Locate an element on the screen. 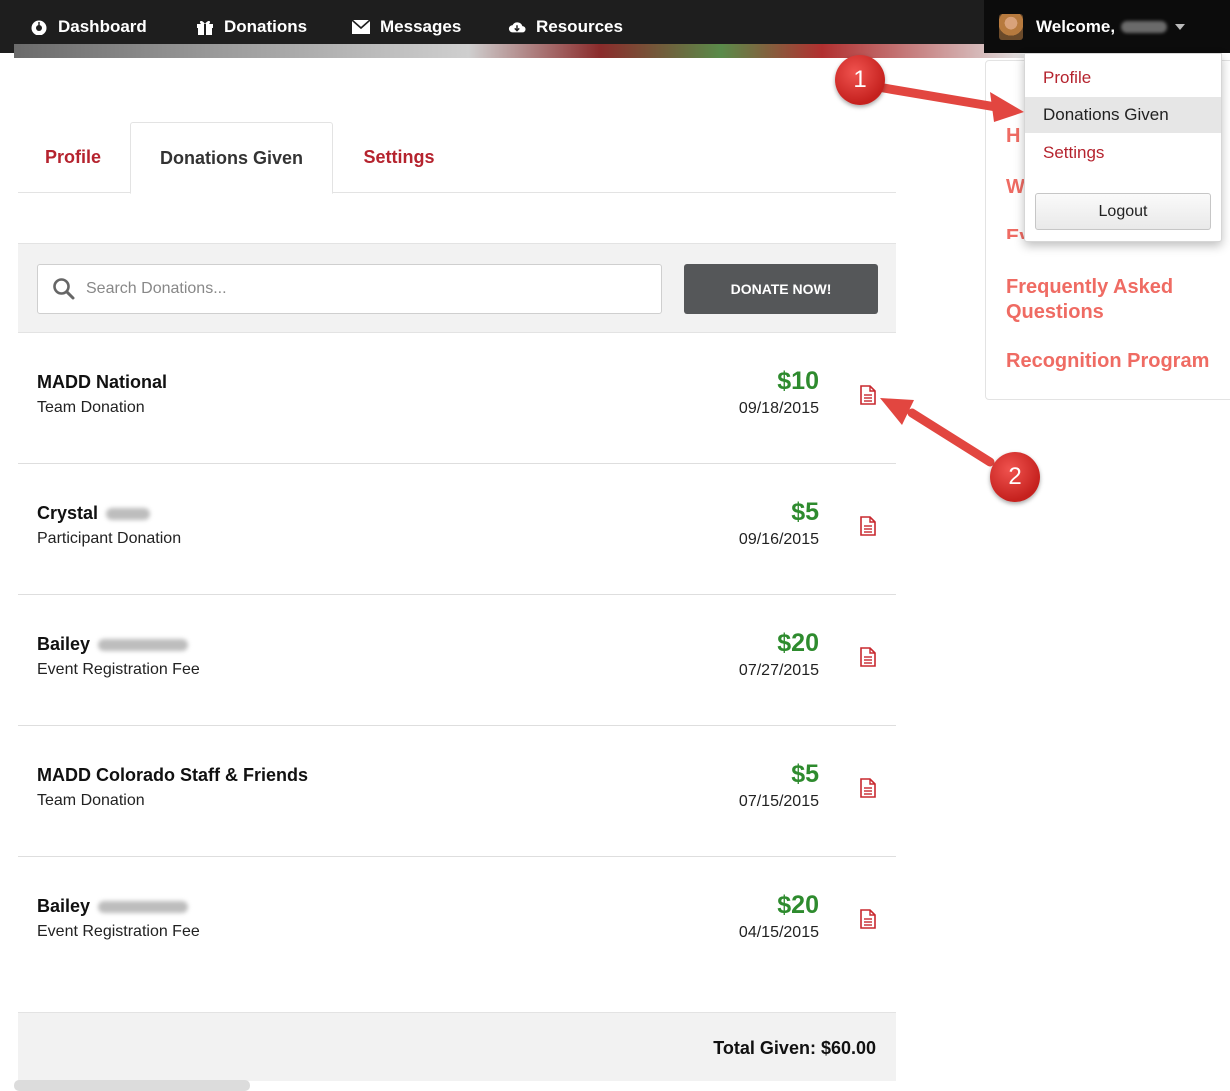  tab-donations-given-label: Donations Given is located at coordinates (231, 157).